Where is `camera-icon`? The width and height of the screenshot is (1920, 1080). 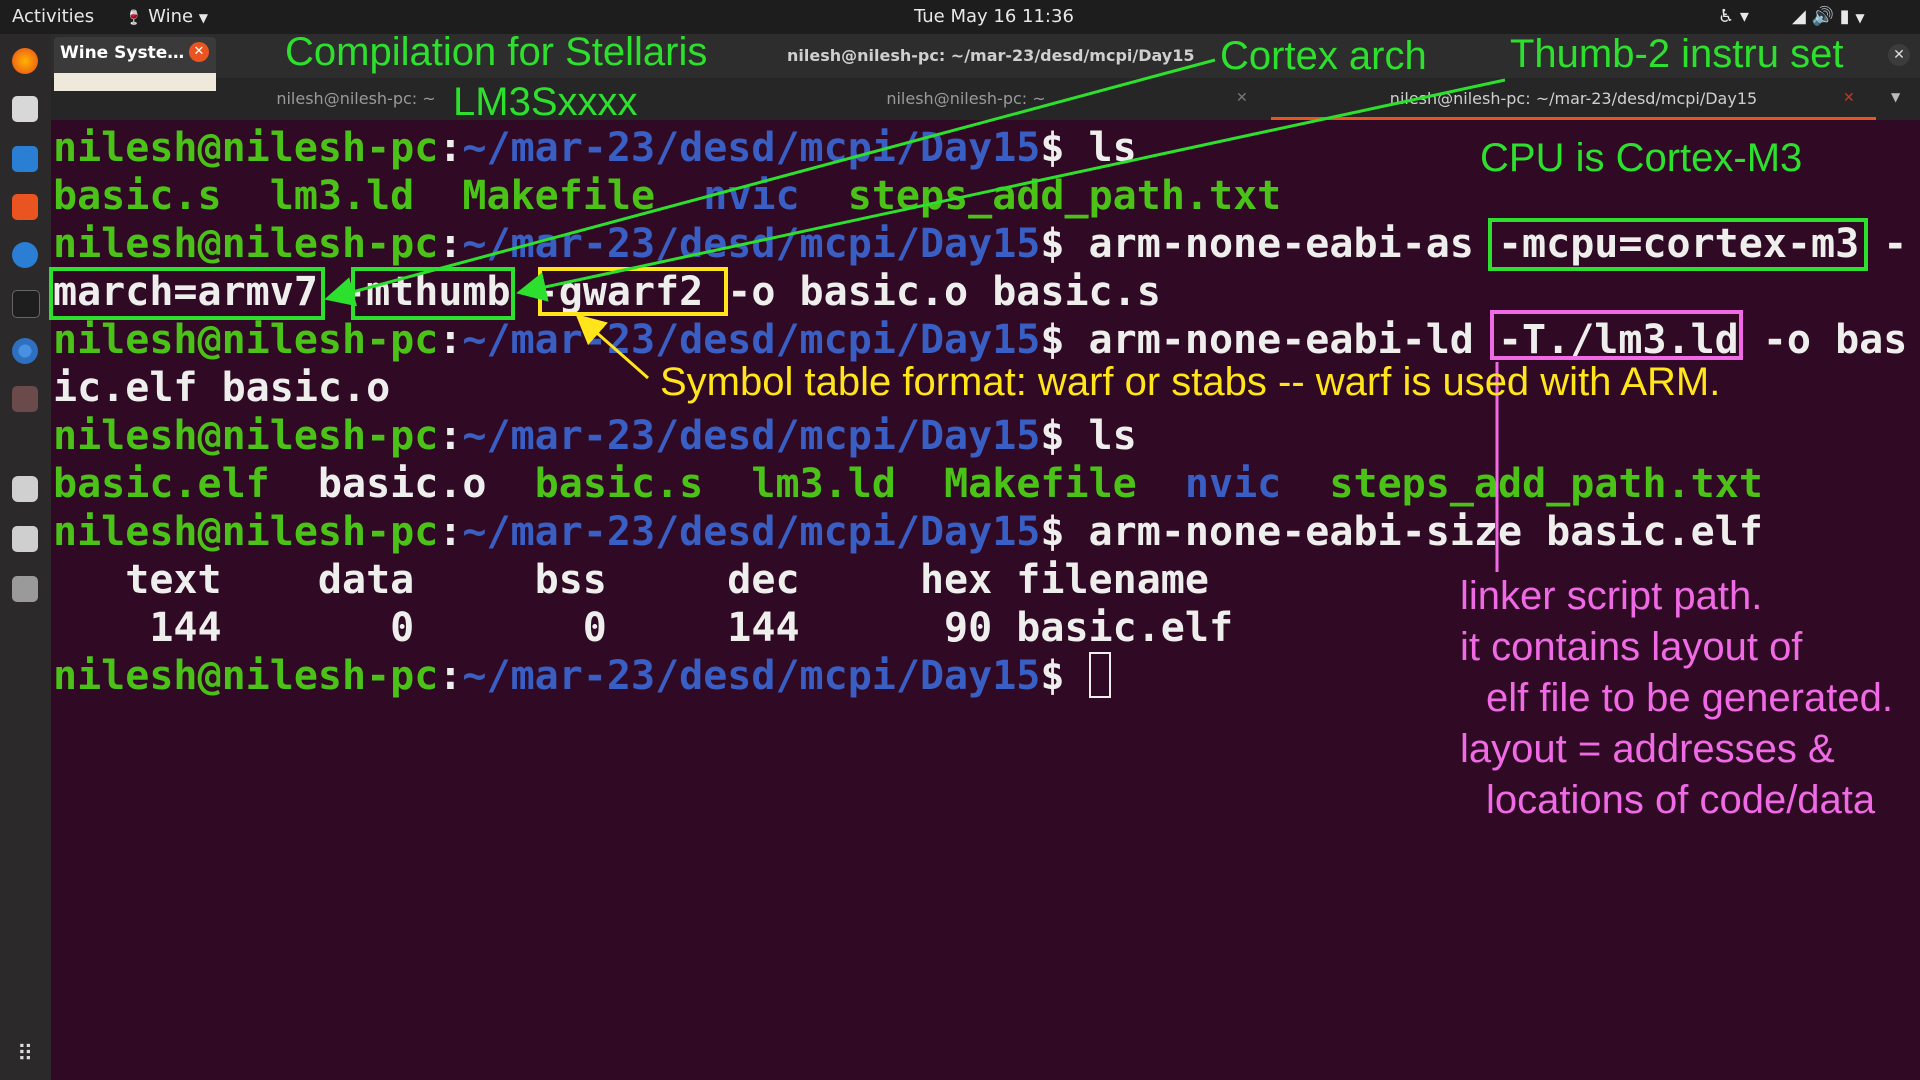
camera-icon is located at coordinates (25, 489).